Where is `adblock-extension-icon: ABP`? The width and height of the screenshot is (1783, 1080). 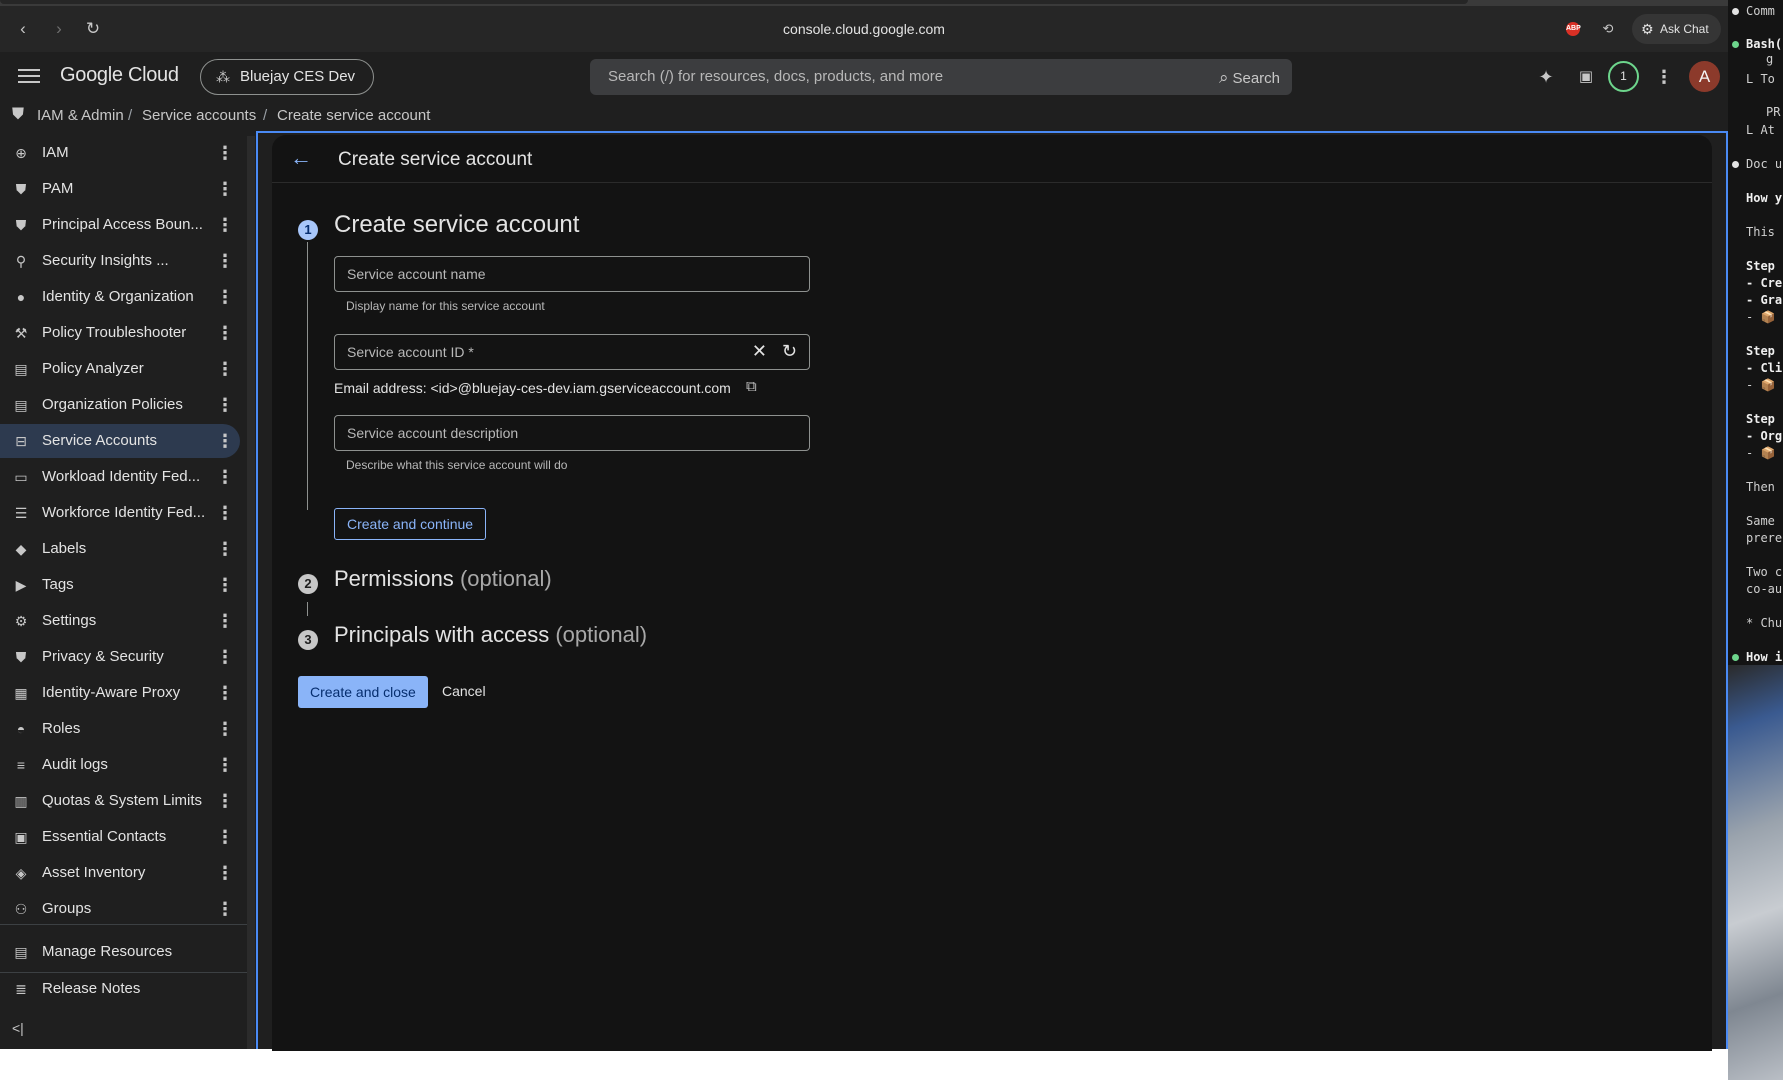
adblock-extension-icon: ABP is located at coordinates (1573, 29).